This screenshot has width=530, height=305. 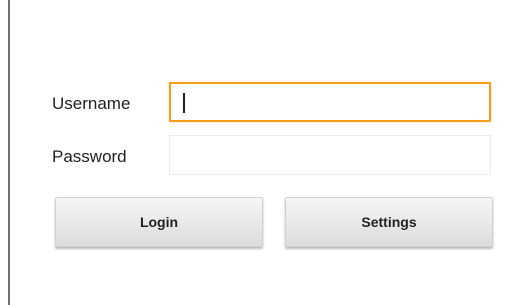 What do you see at coordinates (9, 152) in the screenshot?
I see `left-divider` at bounding box center [9, 152].